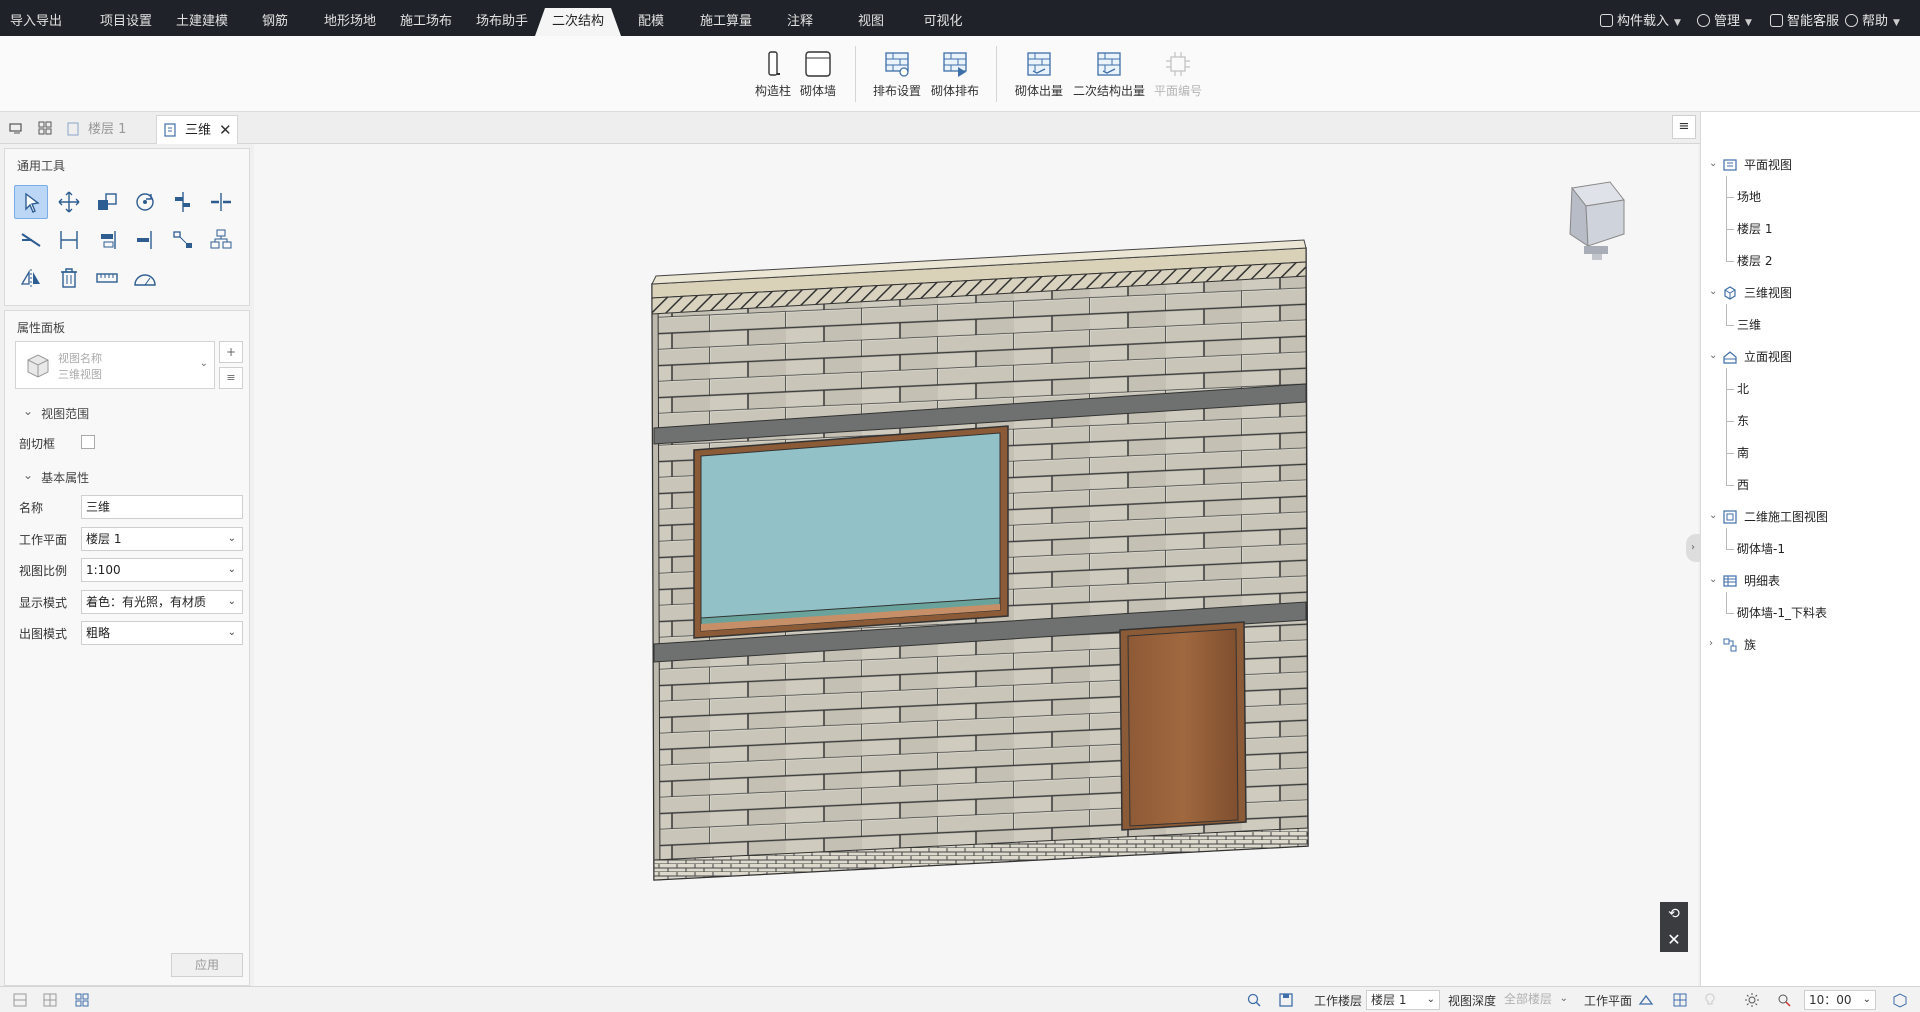  What do you see at coordinates (36, 22) in the screenshot?
I see `menu-tab-import-export: 导入导出` at bounding box center [36, 22].